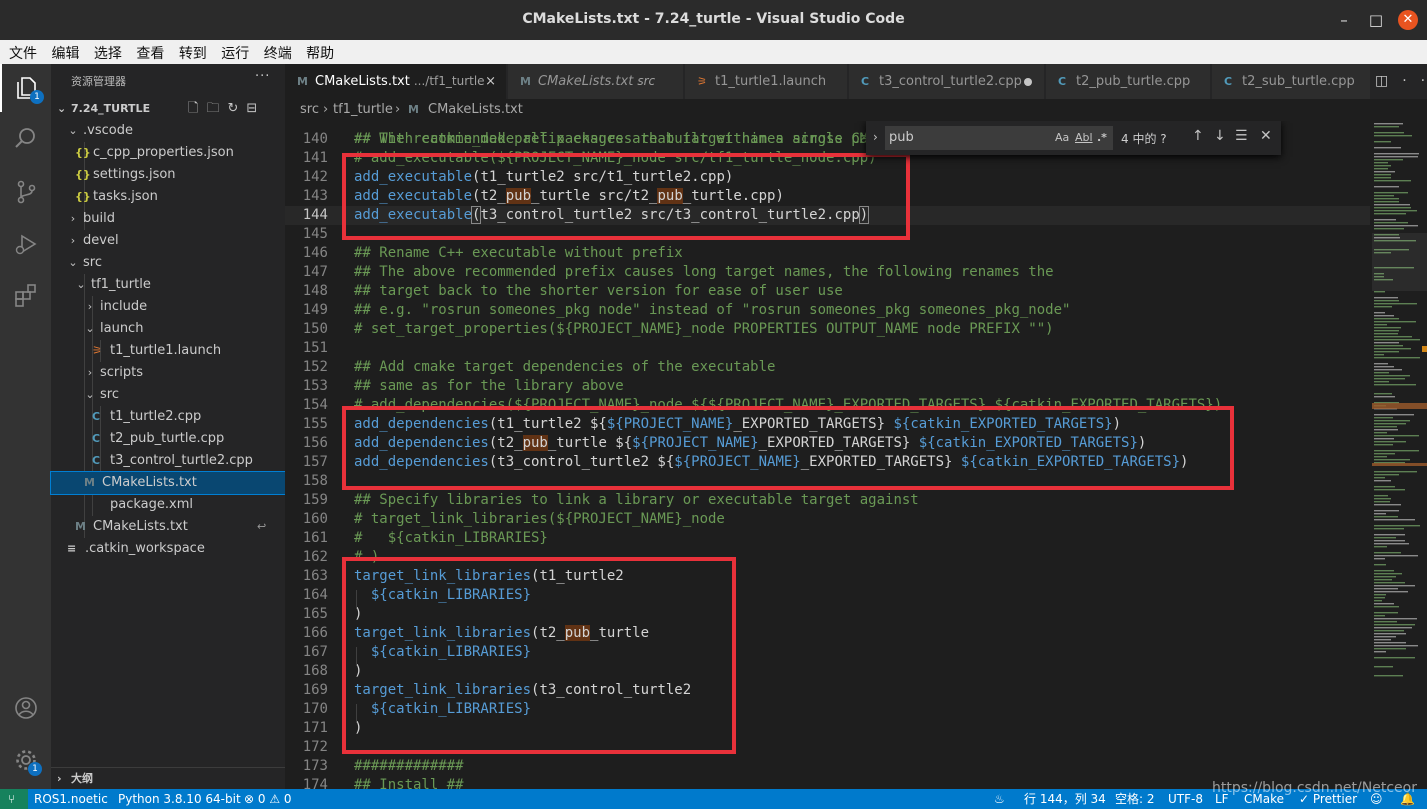 The image size is (1427, 809). What do you see at coordinates (1062, 137) in the screenshot?
I see `match-case-icon: Aa` at bounding box center [1062, 137].